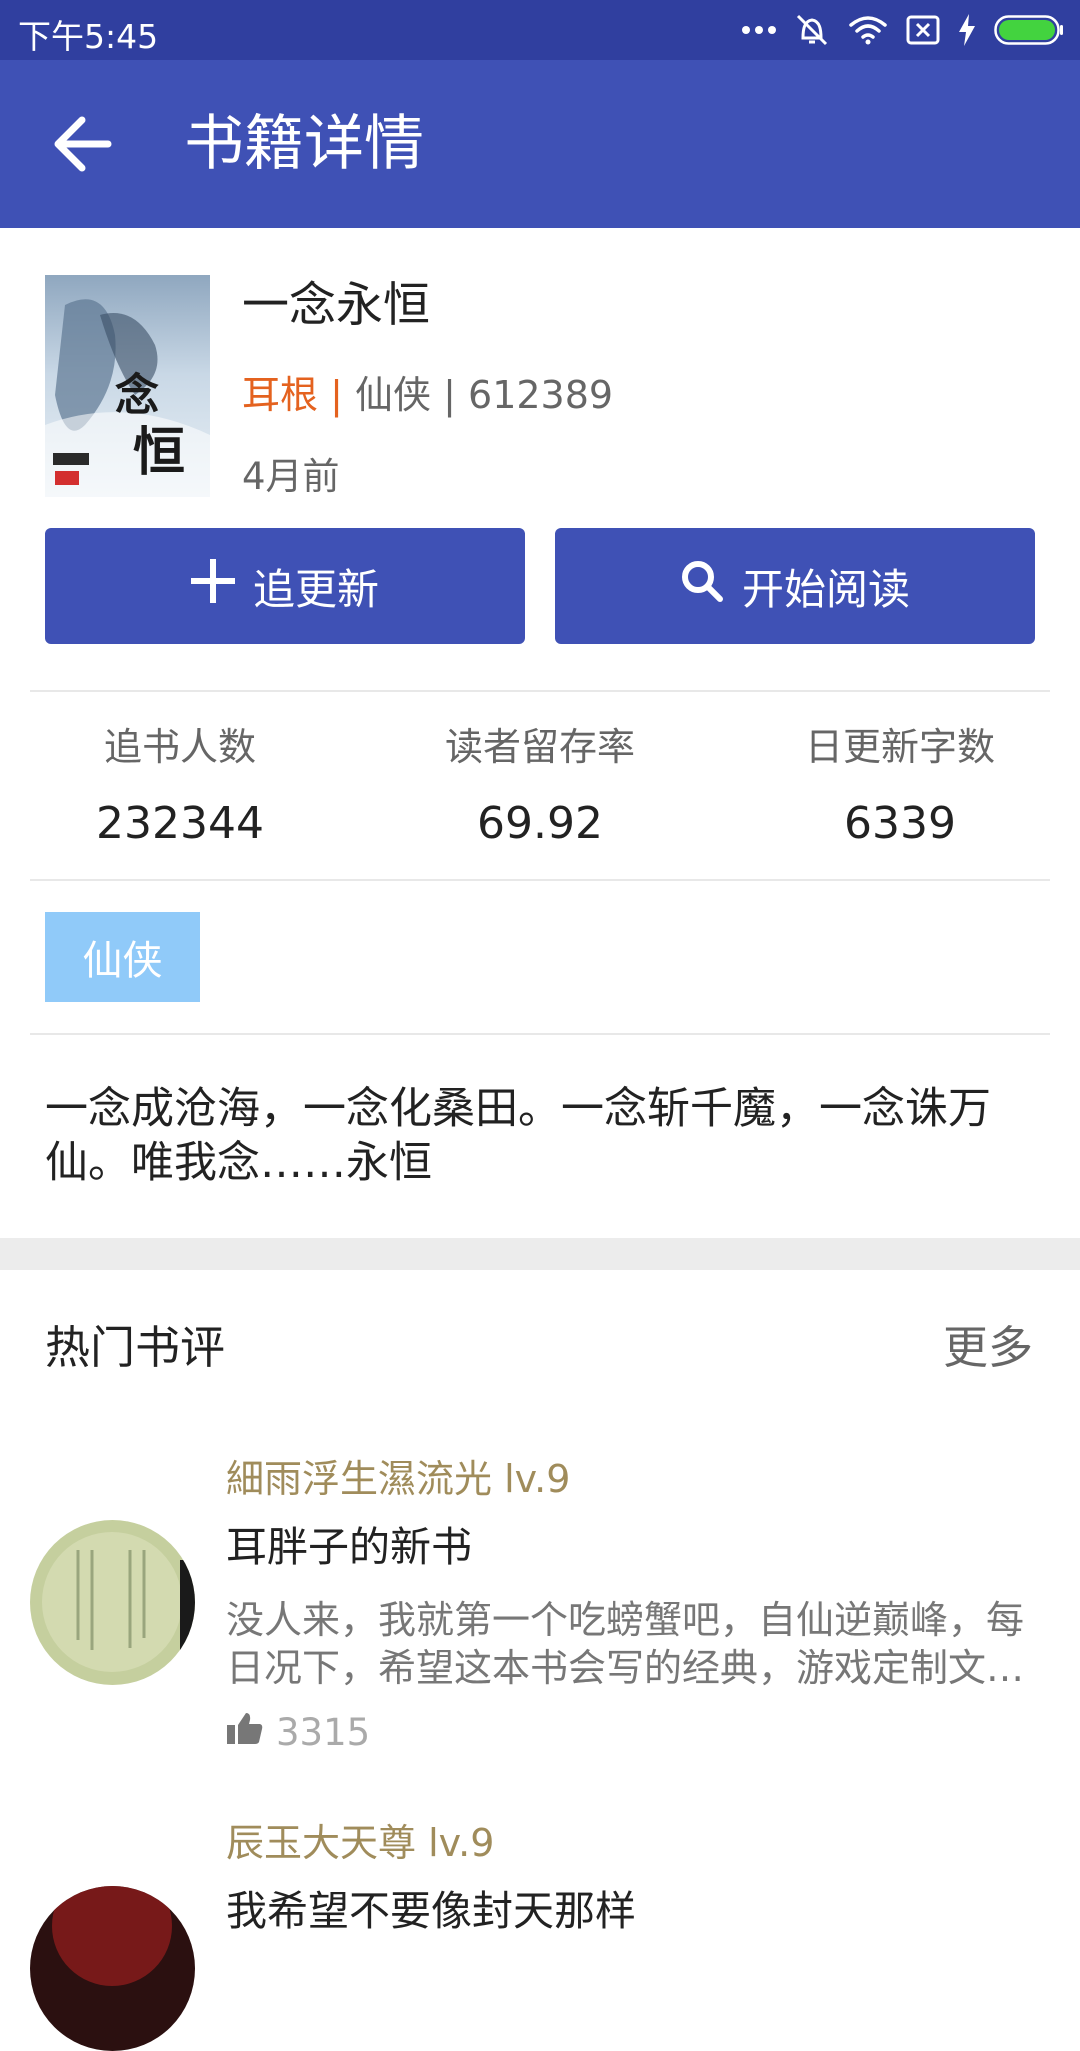 The height and width of the screenshot is (2051, 1080). What do you see at coordinates (360, 1843) in the screenshot?
I see `review-username: 辰玉大天尊 lv.9` at bounding box center [360, 1843].